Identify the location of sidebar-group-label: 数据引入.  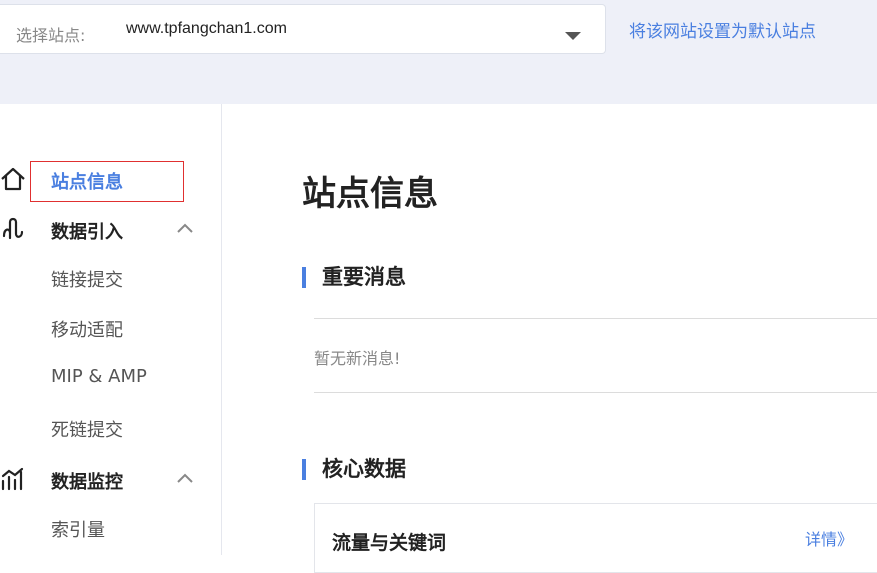
(87, 232).